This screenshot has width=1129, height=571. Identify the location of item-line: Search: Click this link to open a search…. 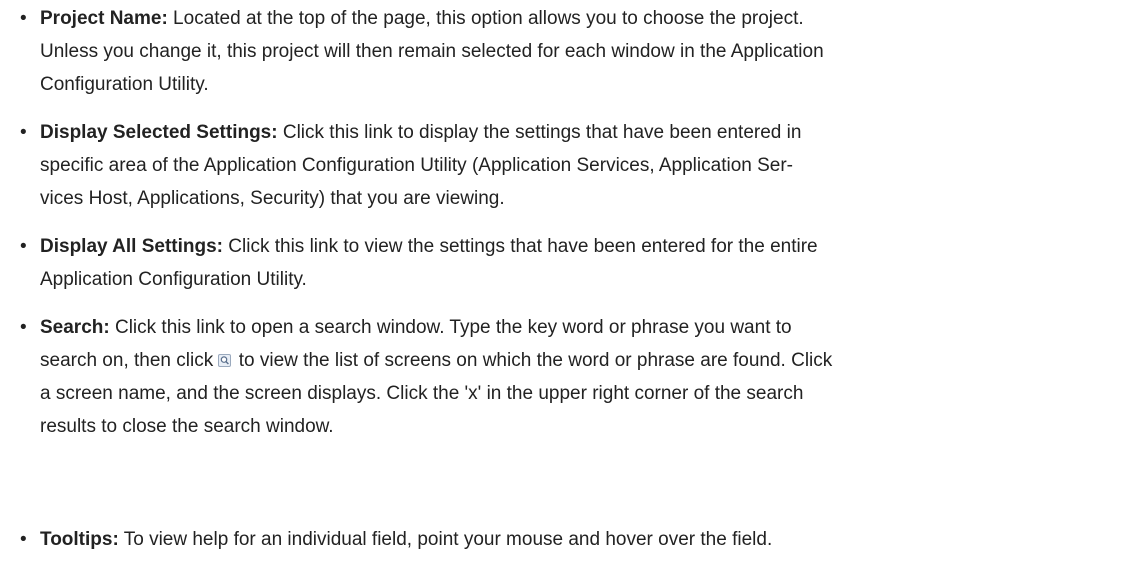
(580, 327).